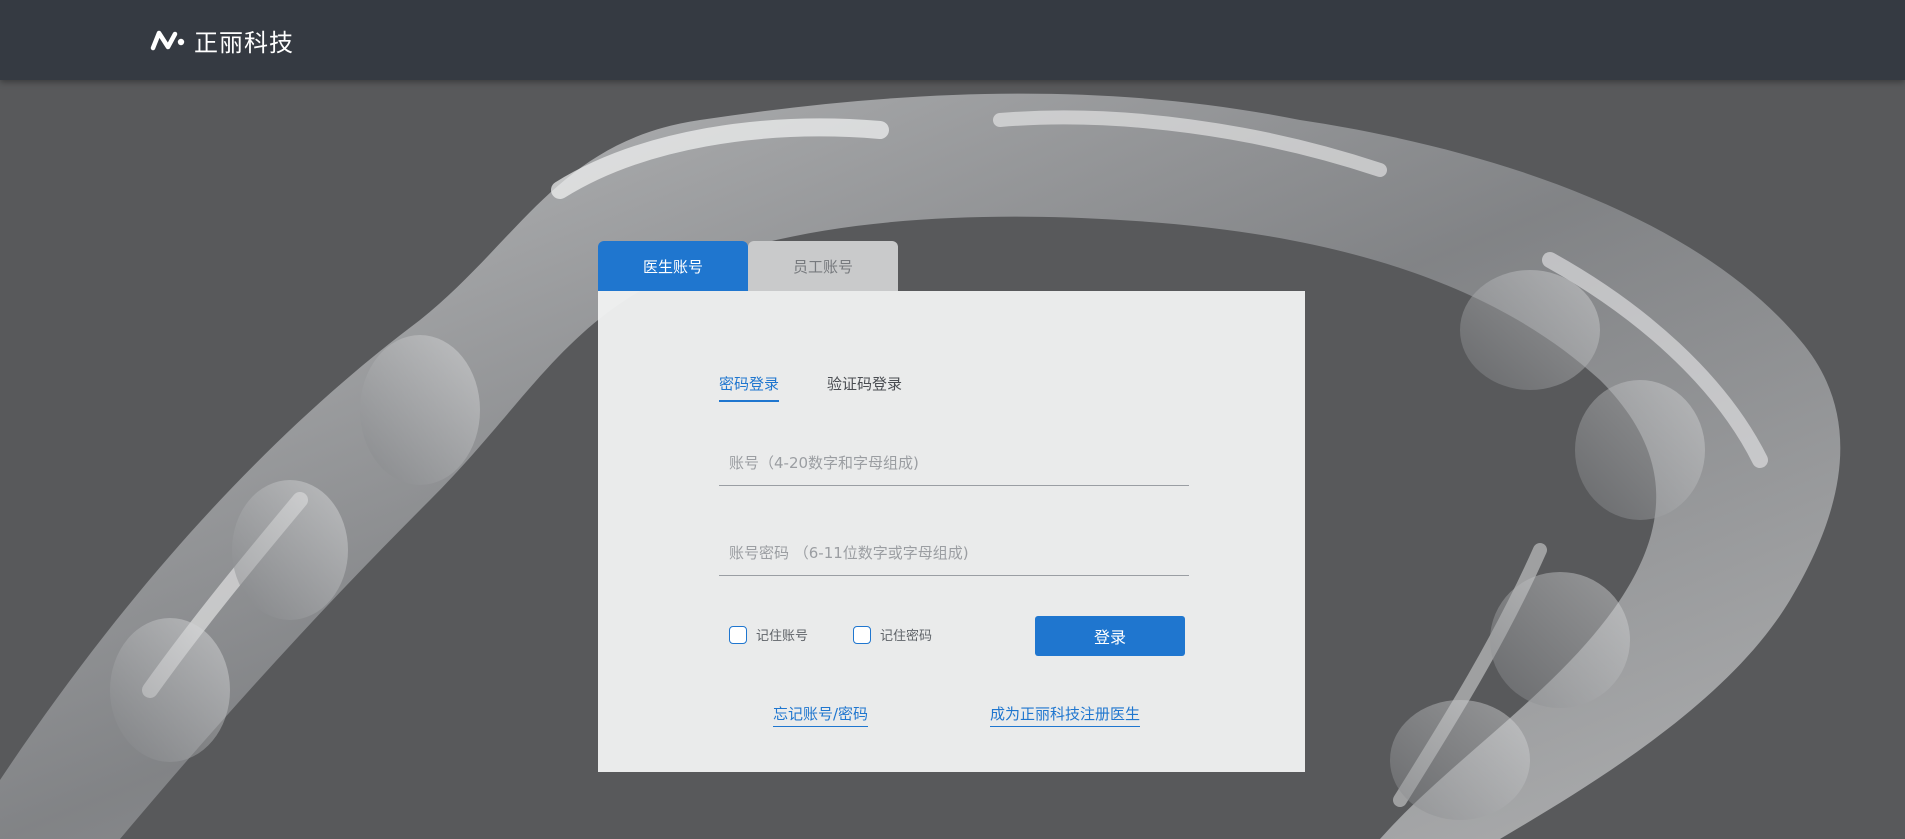 The height and width of the screenshot is (839, 1905). I want to click on tab-password-login: 密码登录, so click(749, 387).